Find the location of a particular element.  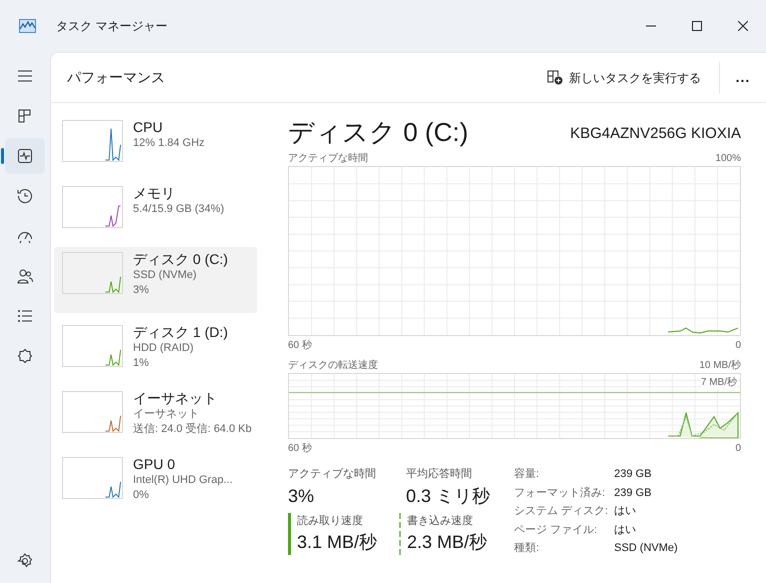

hamburger-menu-icon is located at coordinates (25, 76).